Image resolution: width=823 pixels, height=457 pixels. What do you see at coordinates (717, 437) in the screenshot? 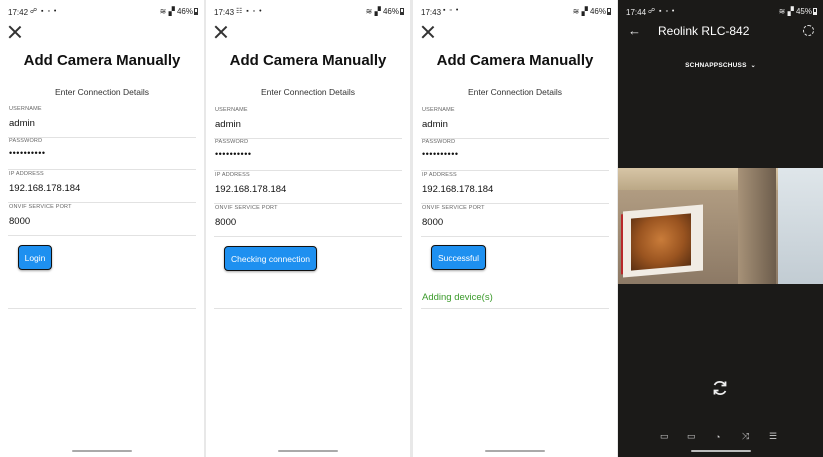
I see `speed-gauge-icon: ◔` at bounding box center [717, 437].